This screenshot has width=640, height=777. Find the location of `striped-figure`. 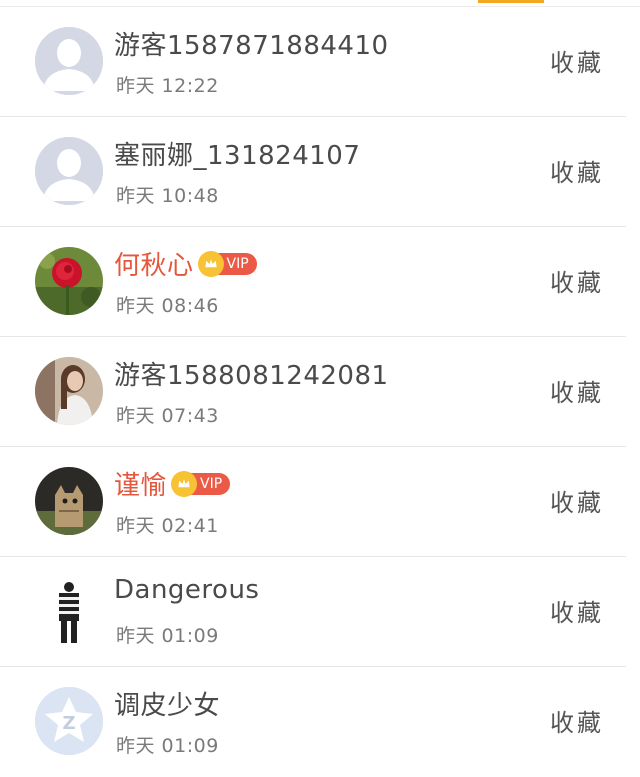

striped-figure is located at coordinates (69, 611).